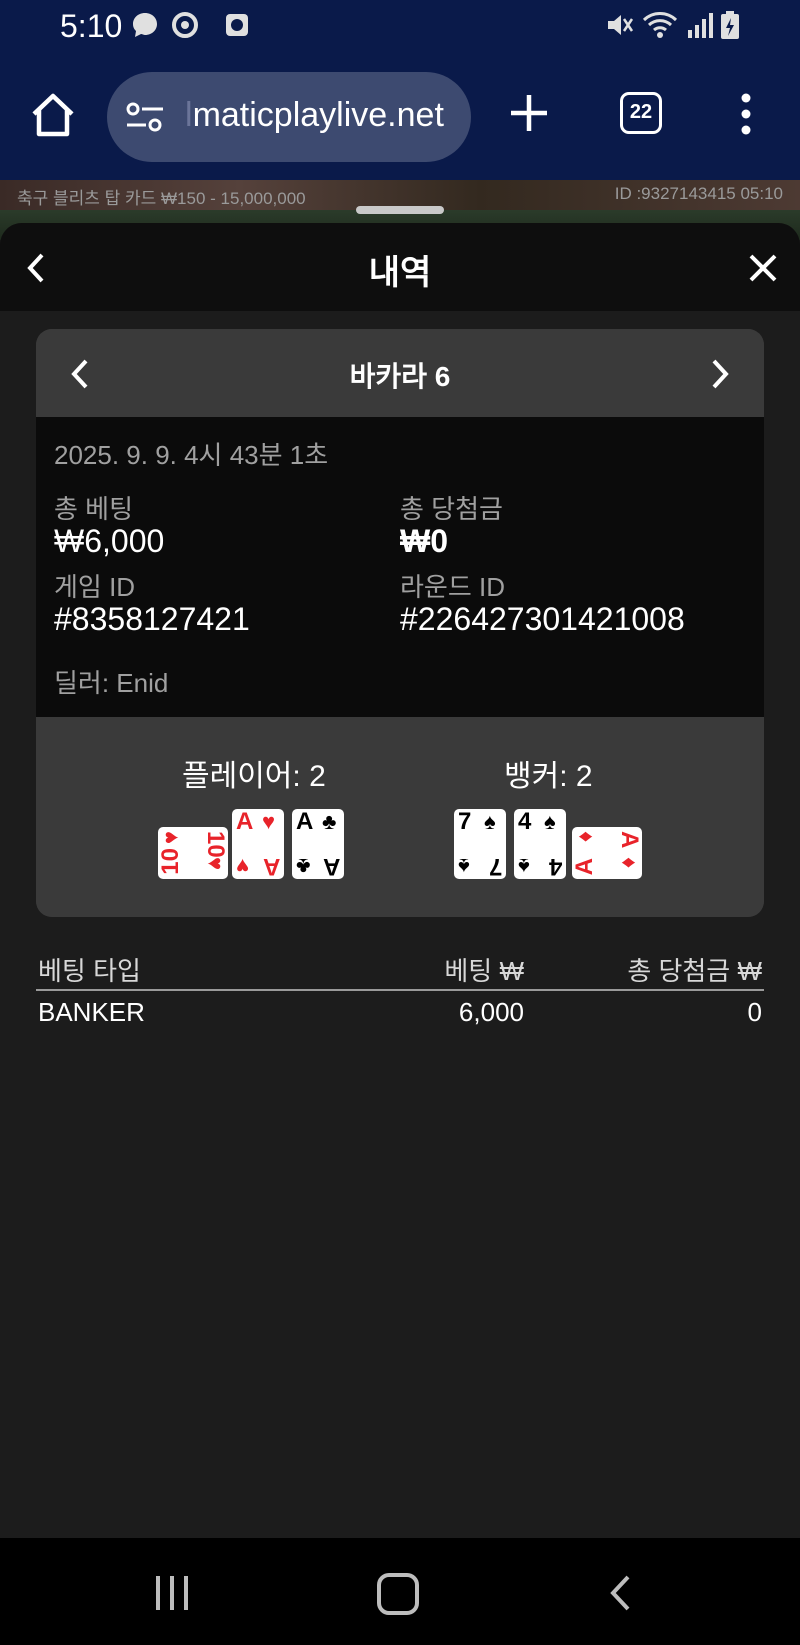 This screenshot has height=1645, width=800. I want to click on system-nav-bar, so click(400, 1591).